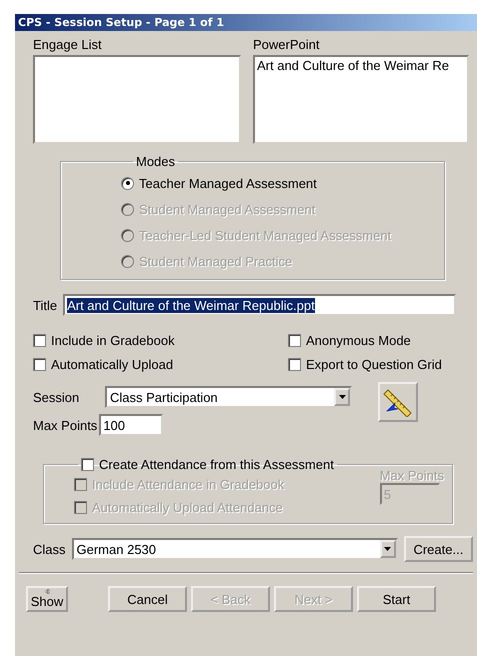 This screenshot has width=477, height=656. Describe the element at coordinates (358, 340) in the screenshot. I see `checkbox-label: Anonymous Mode` at that location.